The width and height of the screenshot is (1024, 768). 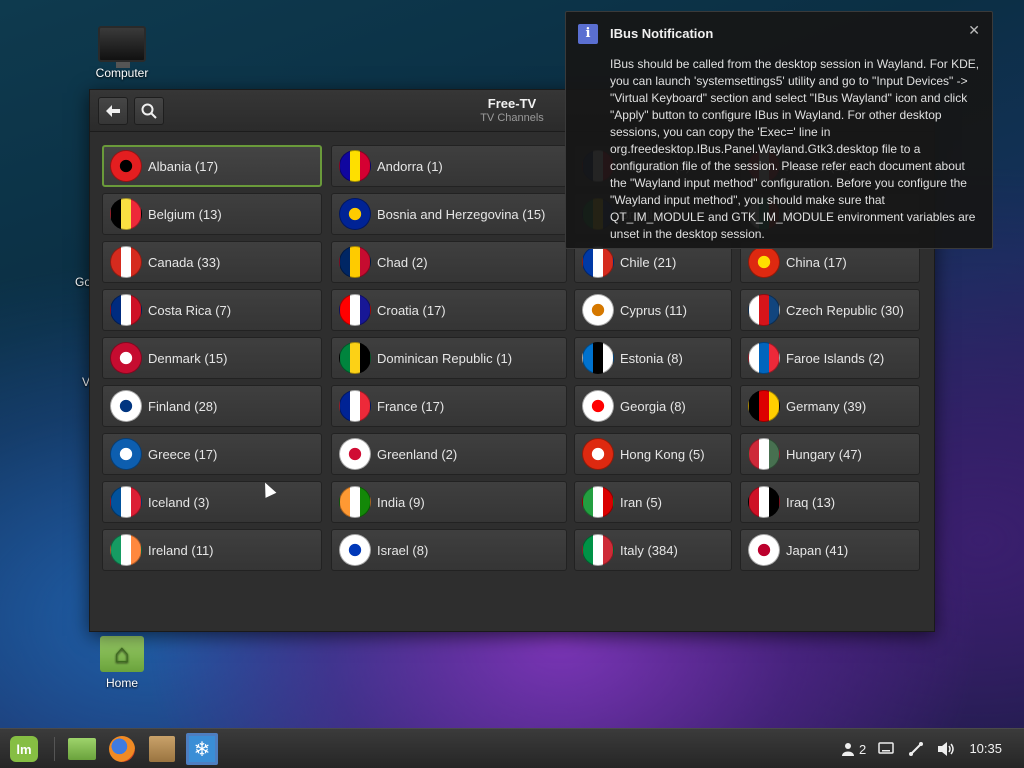 I want to click on country-button: Finland (28), so click(x=212, y=406).